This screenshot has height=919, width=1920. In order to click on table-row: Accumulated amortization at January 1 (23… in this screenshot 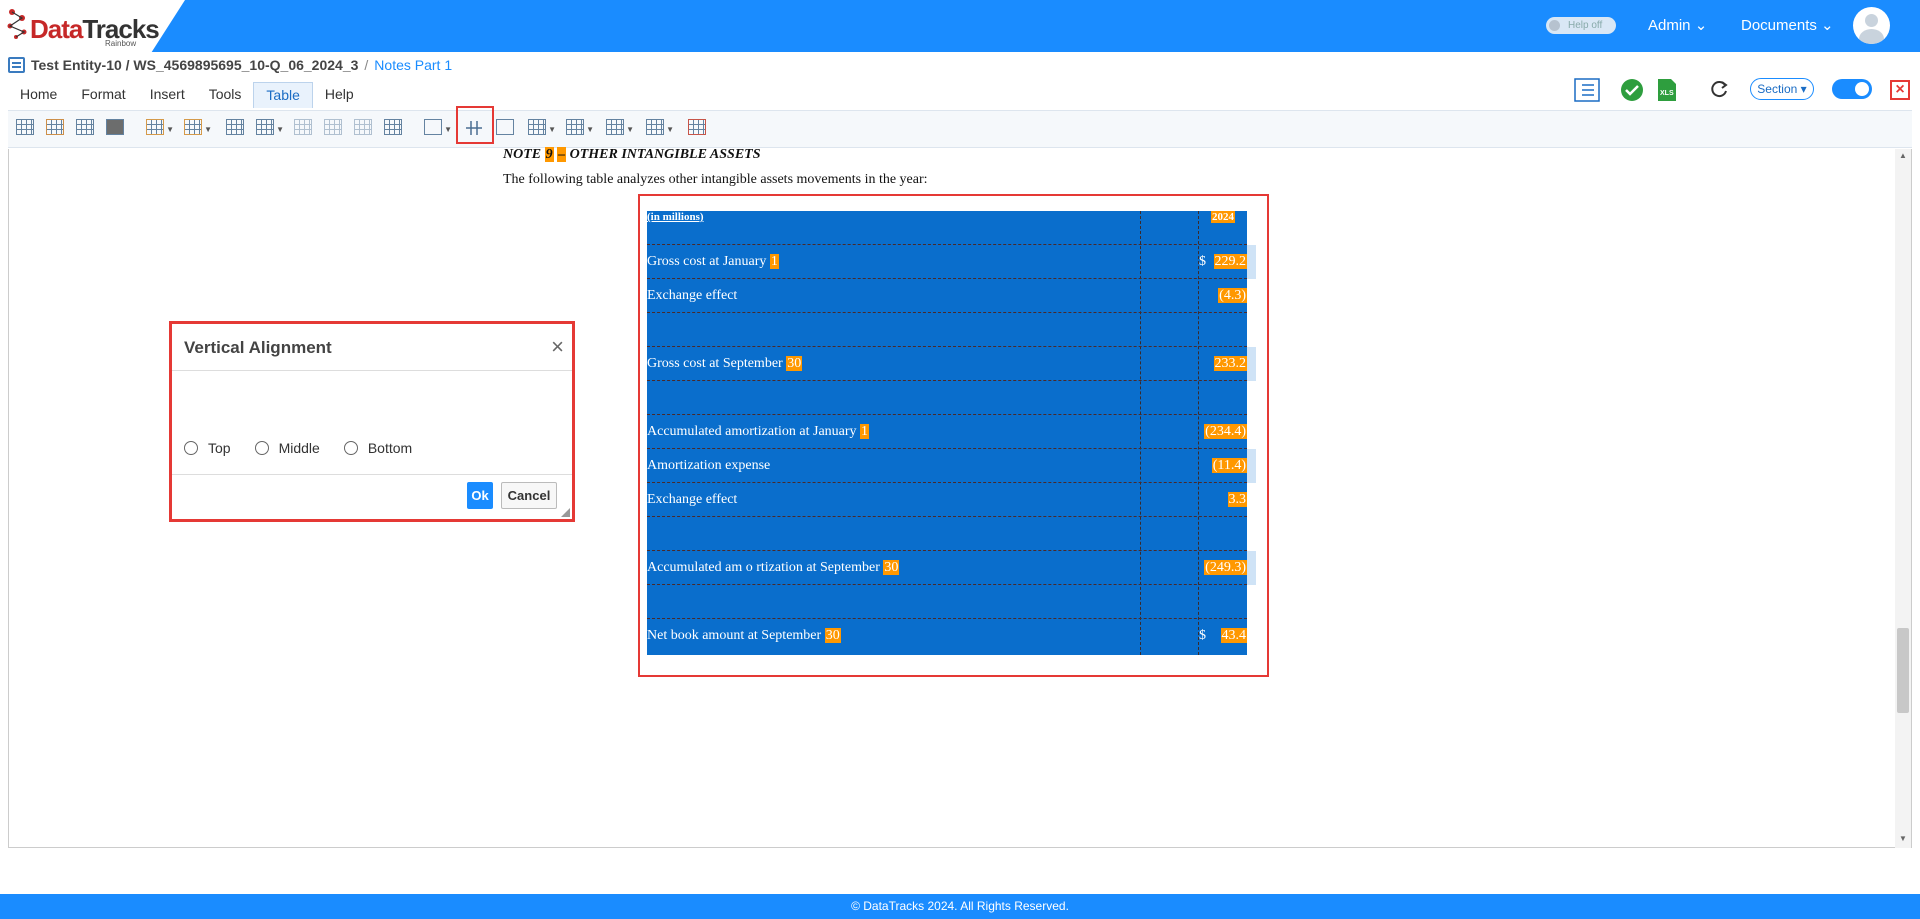, I will do `click(947, 432)`.